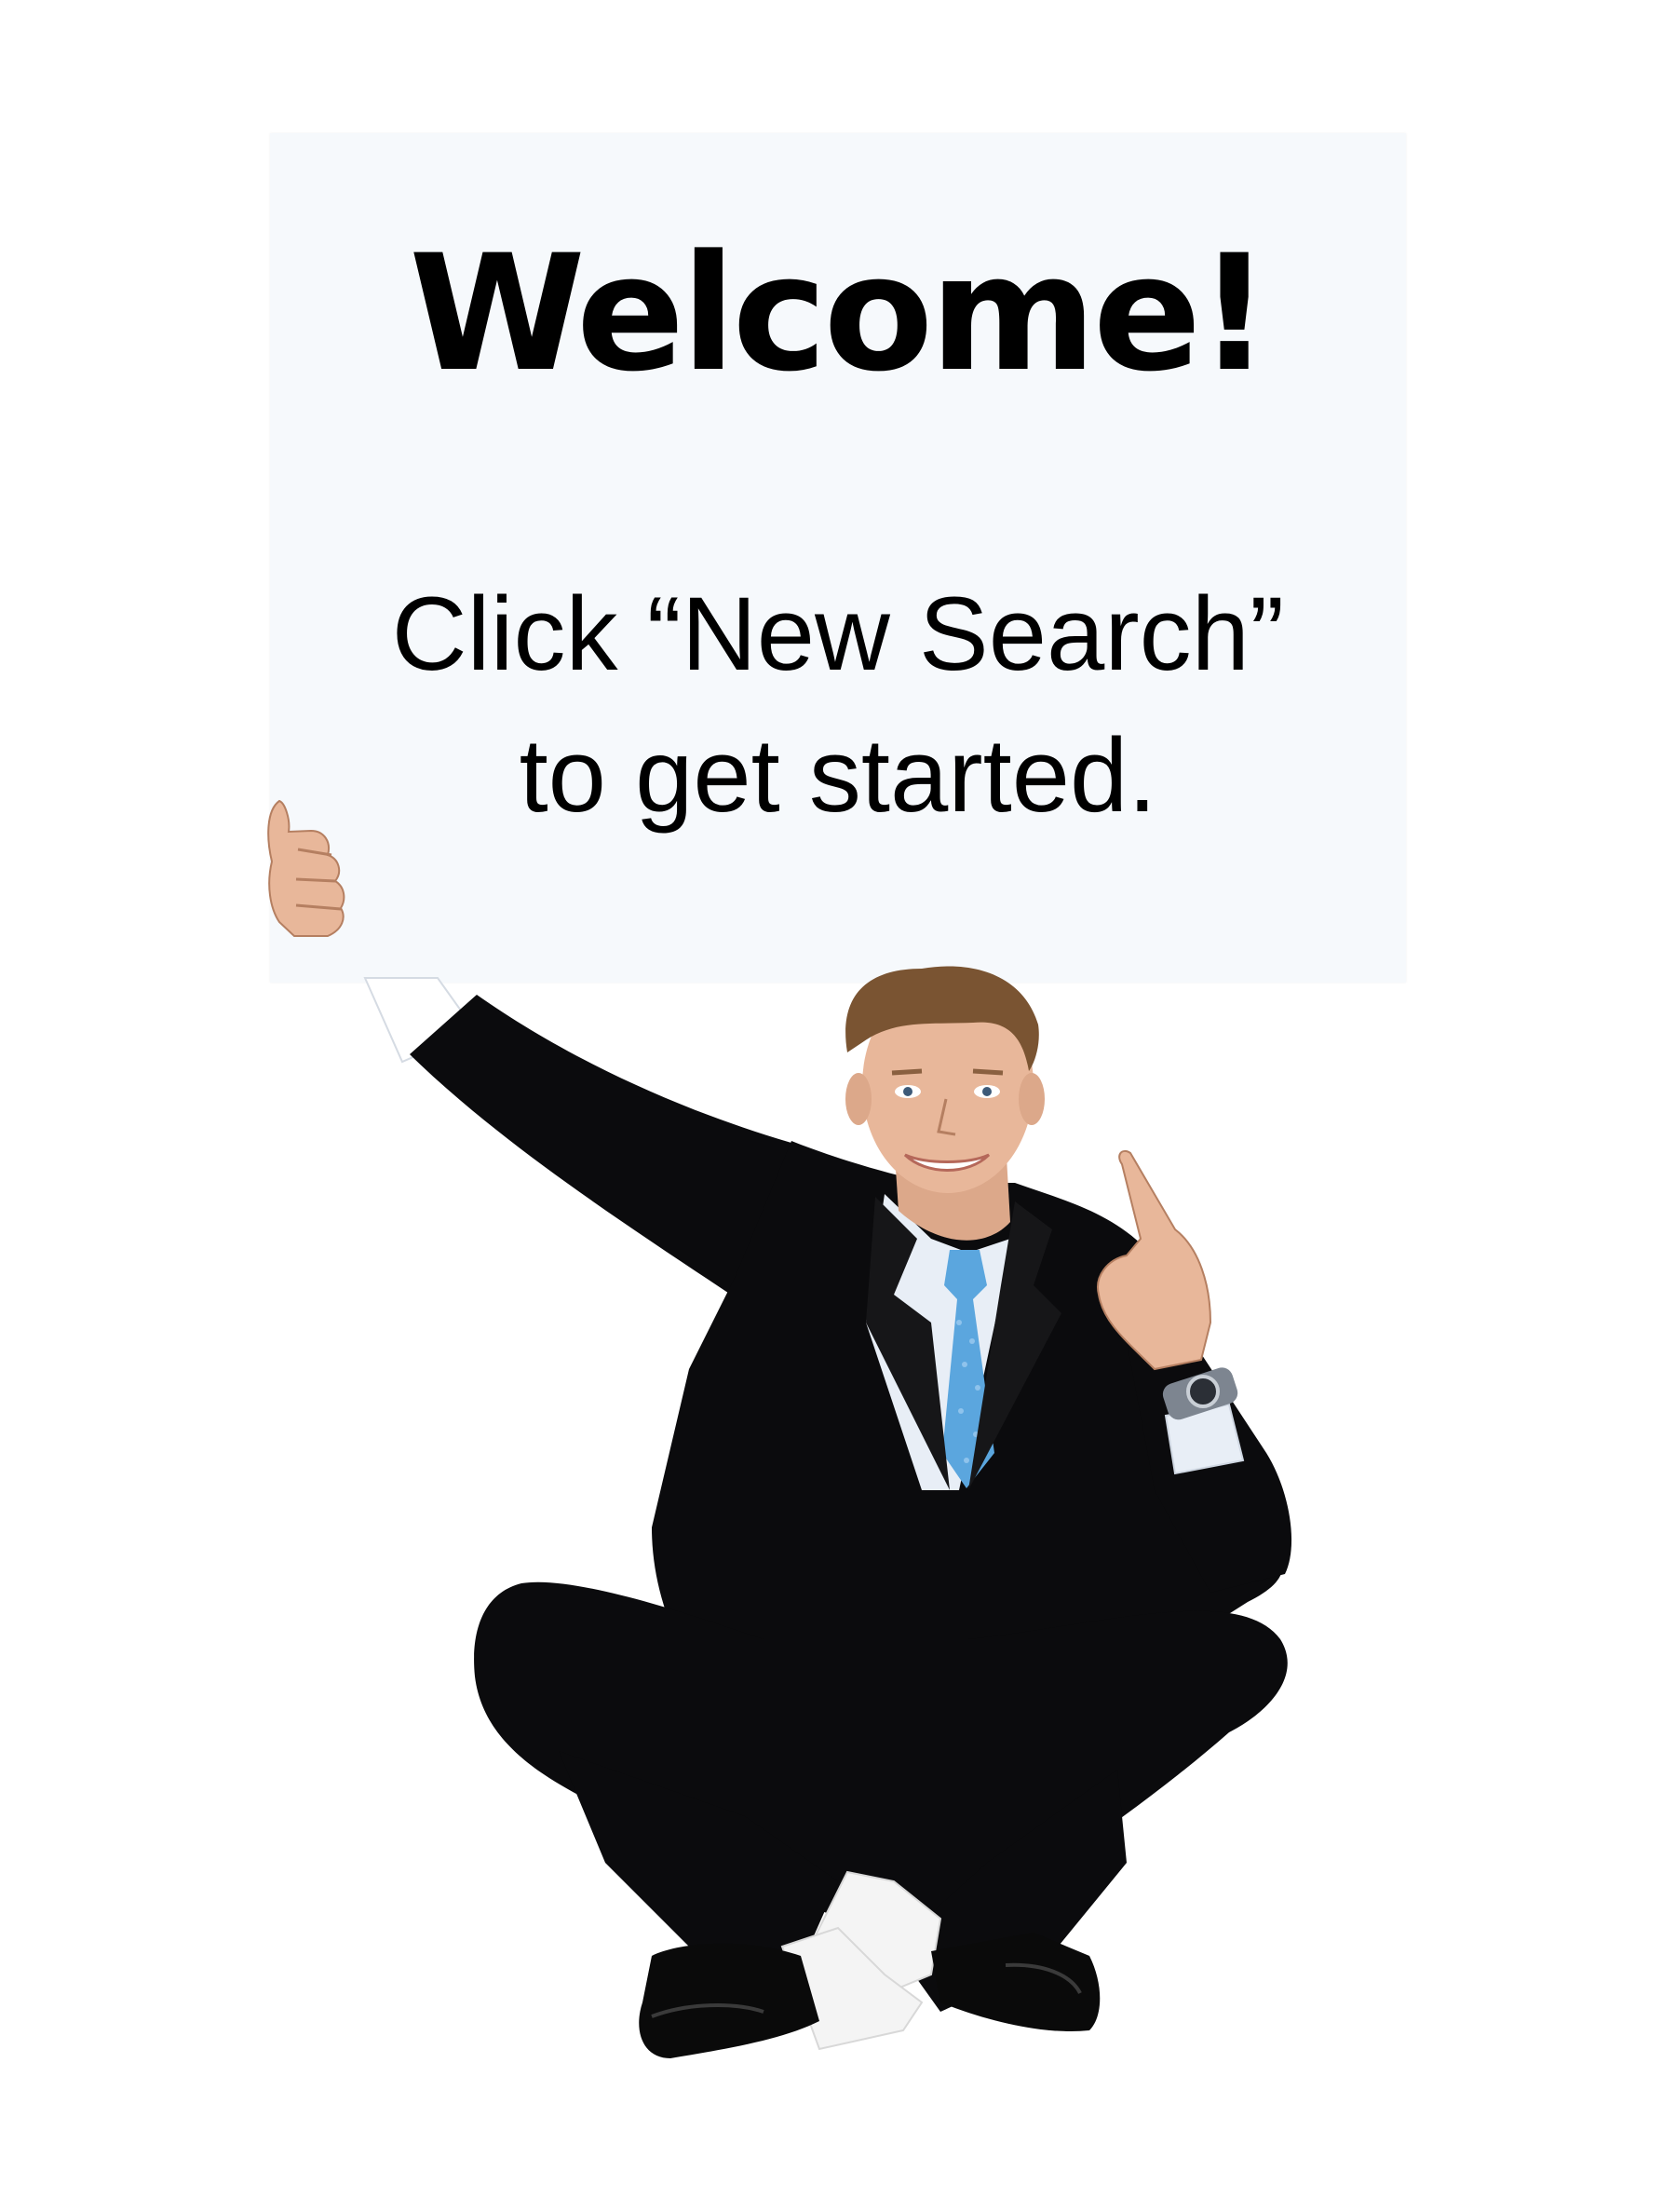  What do you see at coordinates (838, 776) in the screenshot?
I see `sign-instruction-line-2: to get started.` at bounding box center [838, 776].